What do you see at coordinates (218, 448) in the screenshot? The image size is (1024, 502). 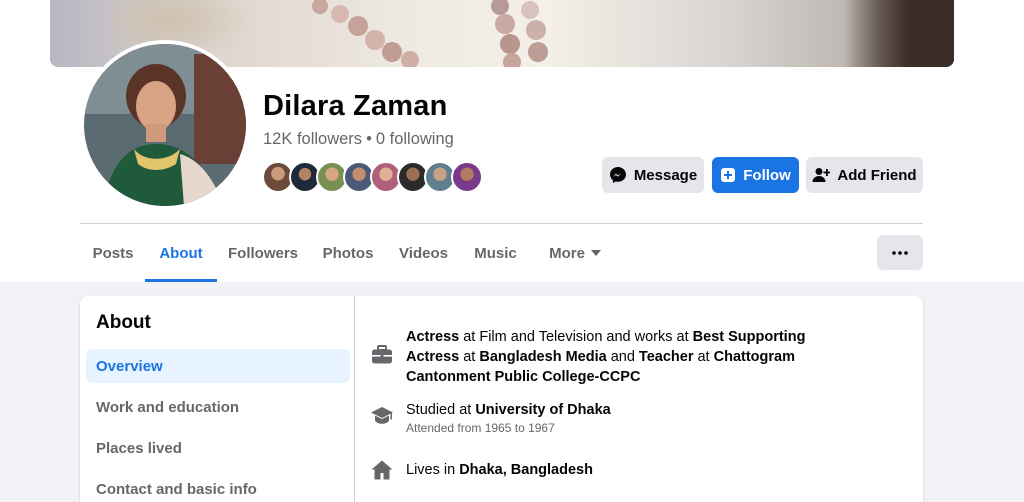 I see `sidebar-item-places-lived: Places lived` at bounding box center [218, 448].